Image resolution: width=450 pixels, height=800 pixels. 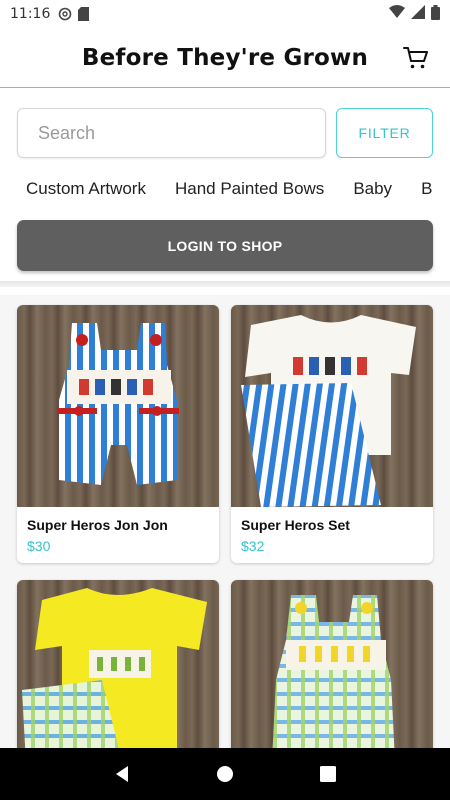 I want to click on status-bar: 11:16, so click(x=225, y=14).